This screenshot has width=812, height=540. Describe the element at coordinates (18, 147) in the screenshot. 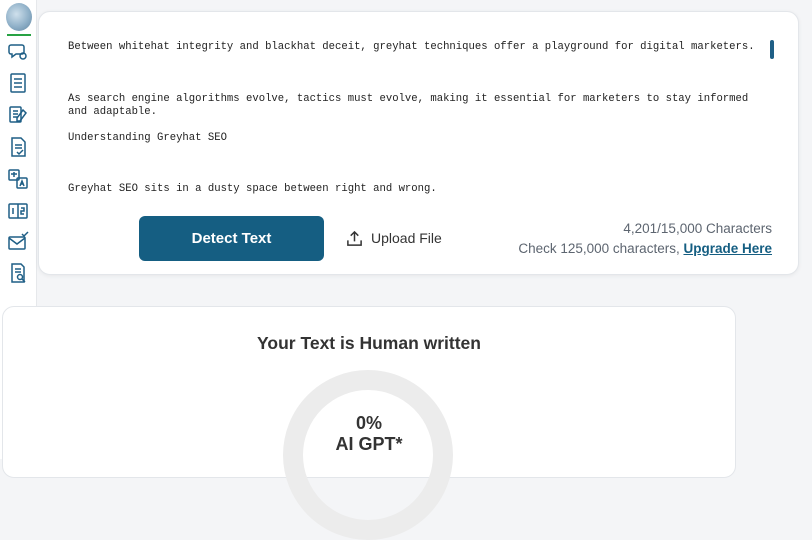

I see `document-check-icon` at that location.